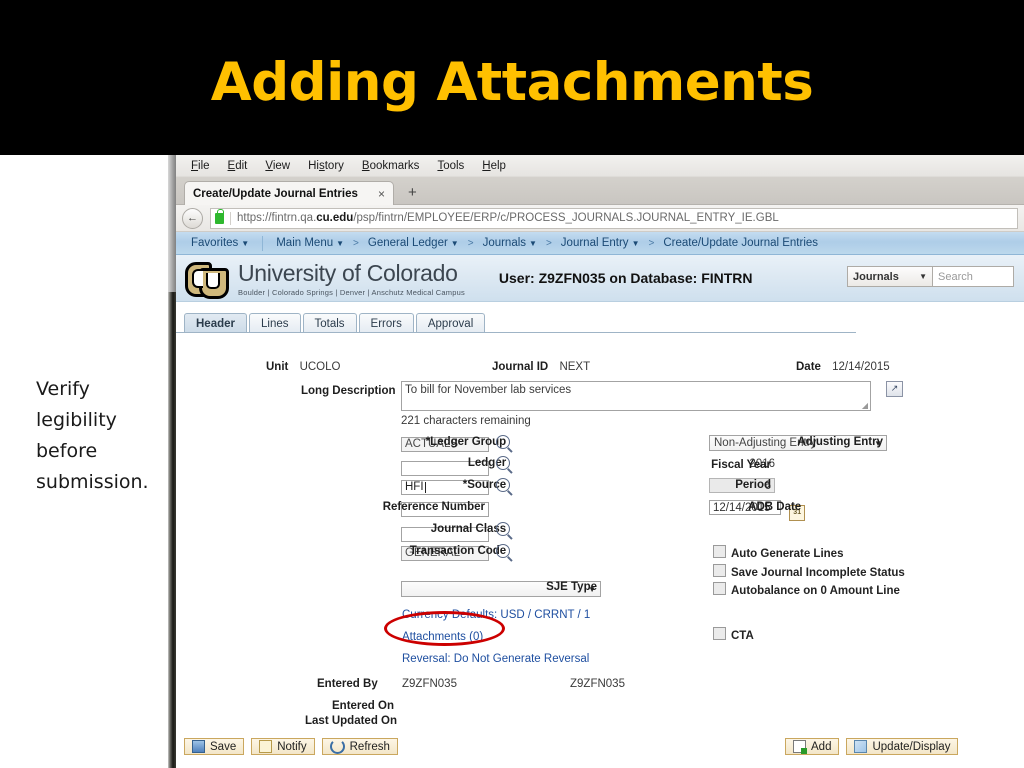 This screenshot has width=1024, height=768. Describe the element at coordinates (275, 193) in the screenshot. I see `browser-tab-label: Create/Update Journal Entries` at that location.